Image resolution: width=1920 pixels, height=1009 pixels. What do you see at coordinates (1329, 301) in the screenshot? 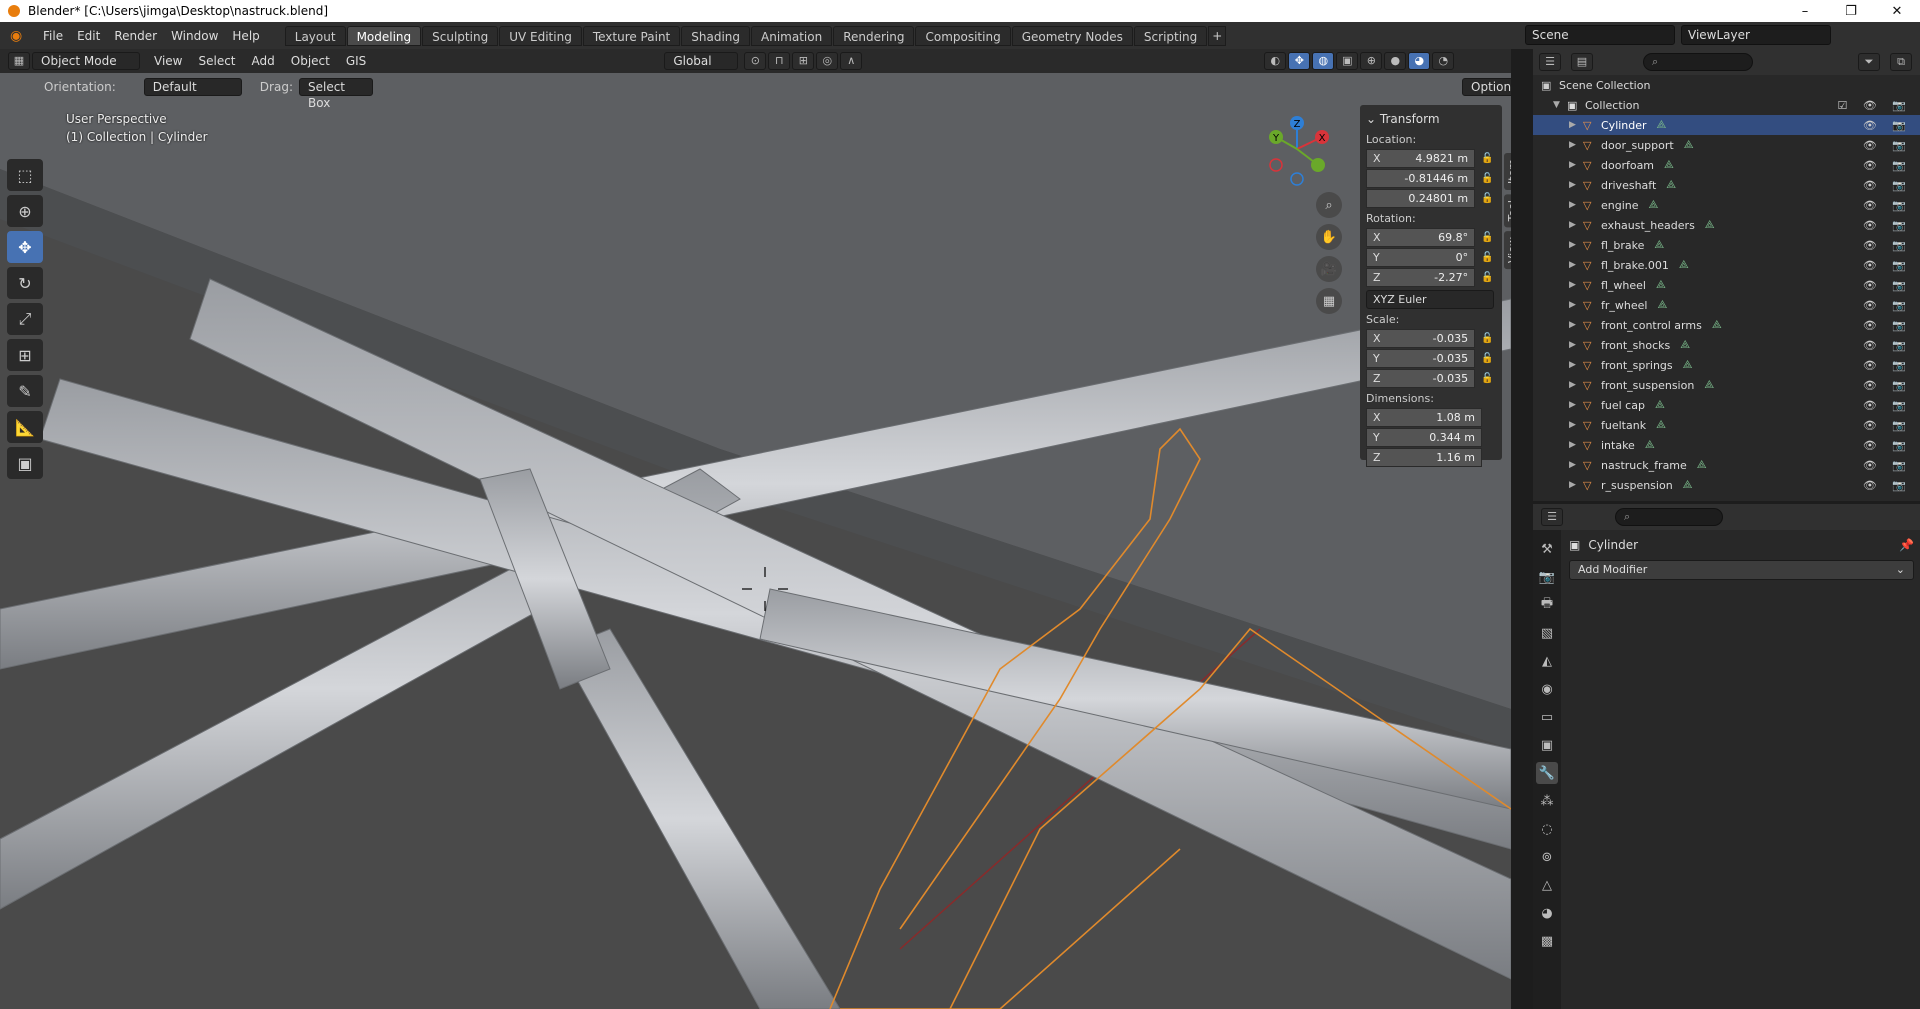
I see `grid-perspective-icon: ▦` at bounding box center [1329, 301].